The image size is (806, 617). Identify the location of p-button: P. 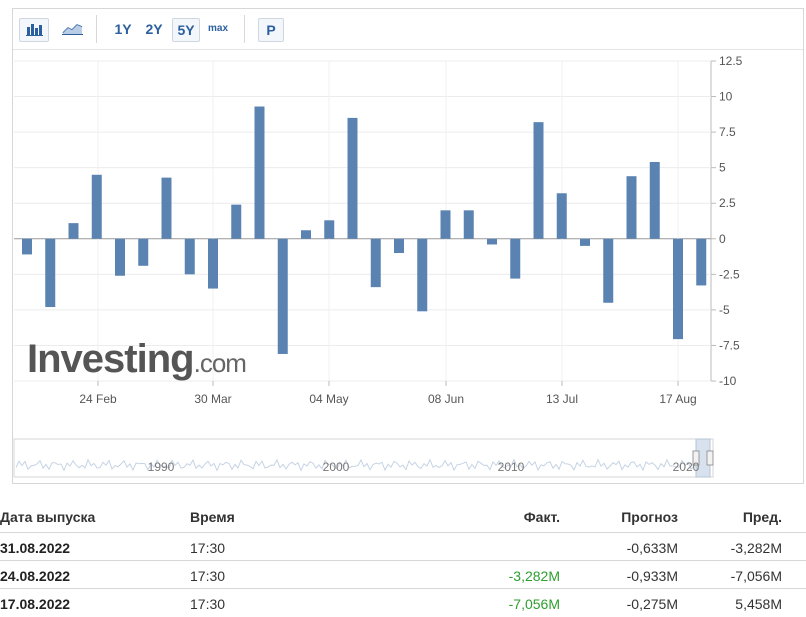
(271, 30).